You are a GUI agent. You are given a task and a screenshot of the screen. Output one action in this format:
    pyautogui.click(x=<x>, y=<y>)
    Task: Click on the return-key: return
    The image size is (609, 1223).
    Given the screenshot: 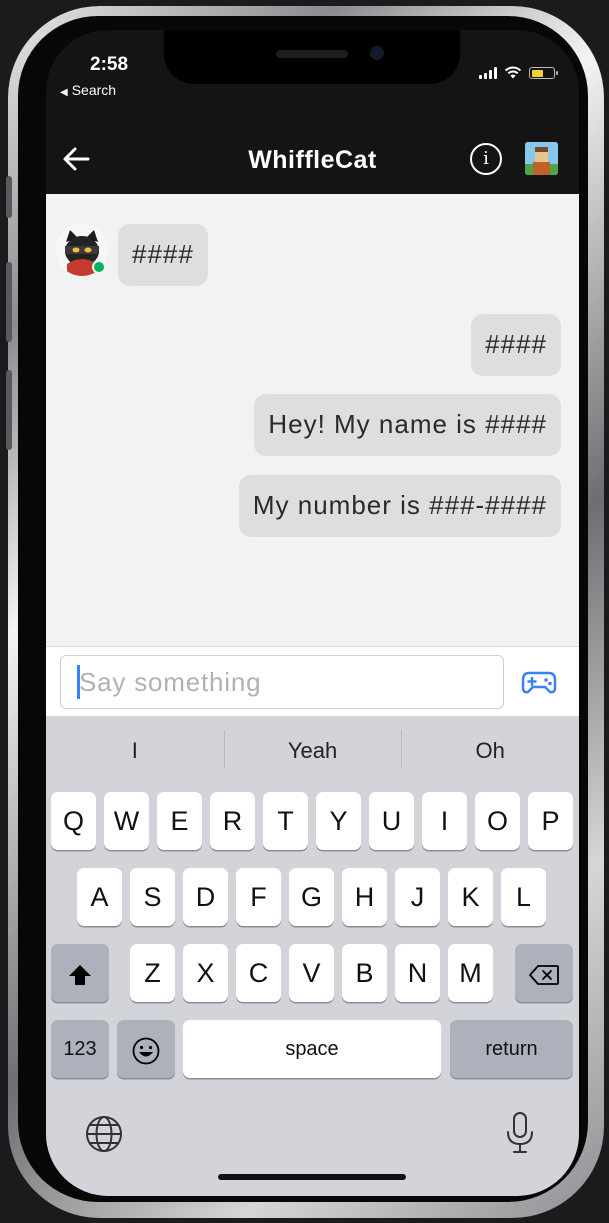 What is the action you would take?
    pyautogui.click(x=511, y=1049)
    